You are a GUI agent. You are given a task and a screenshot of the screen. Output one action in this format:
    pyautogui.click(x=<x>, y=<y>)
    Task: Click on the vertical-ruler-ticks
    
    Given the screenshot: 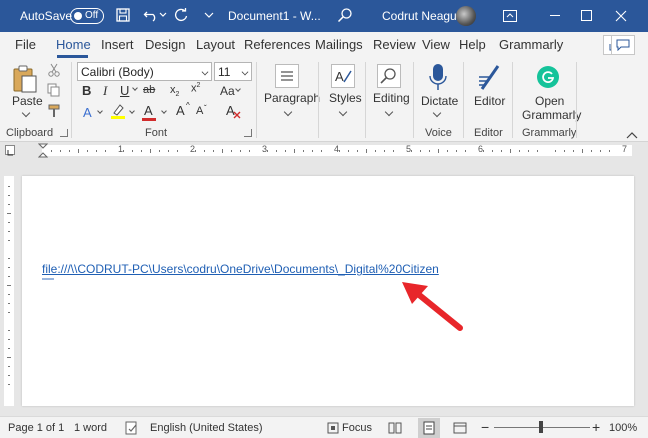 What is the action you would take?
    pyautogui.click(x=9, y=285)
    